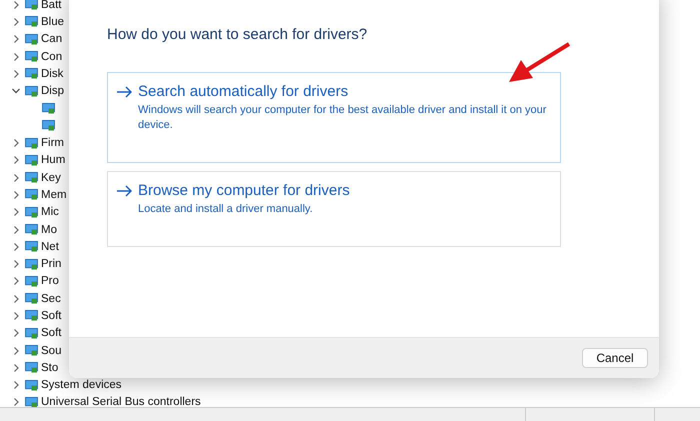  Describe the element at coordinates (81, 385) in the screenshot. I see `tree-item: System devices` at that location.